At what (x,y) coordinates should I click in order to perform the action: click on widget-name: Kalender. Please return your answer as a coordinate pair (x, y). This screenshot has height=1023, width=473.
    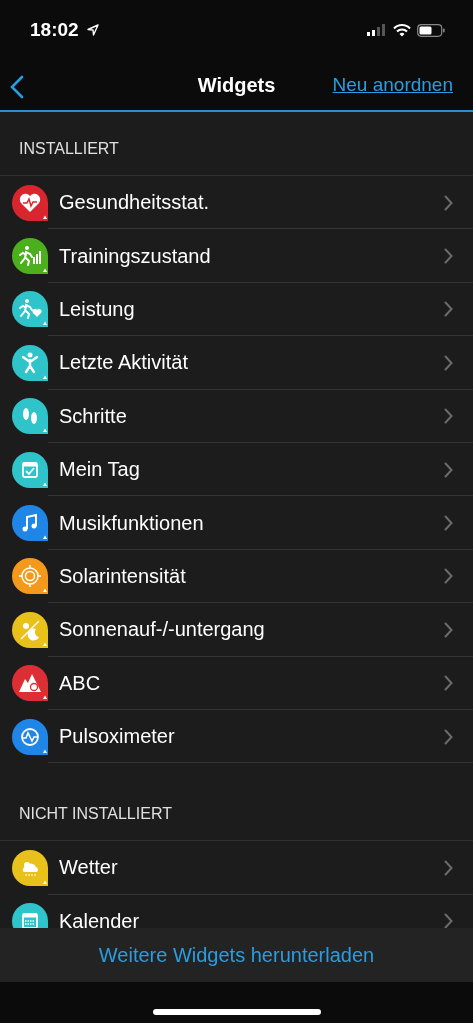
    Looking at the image, I should click on (100, 918).